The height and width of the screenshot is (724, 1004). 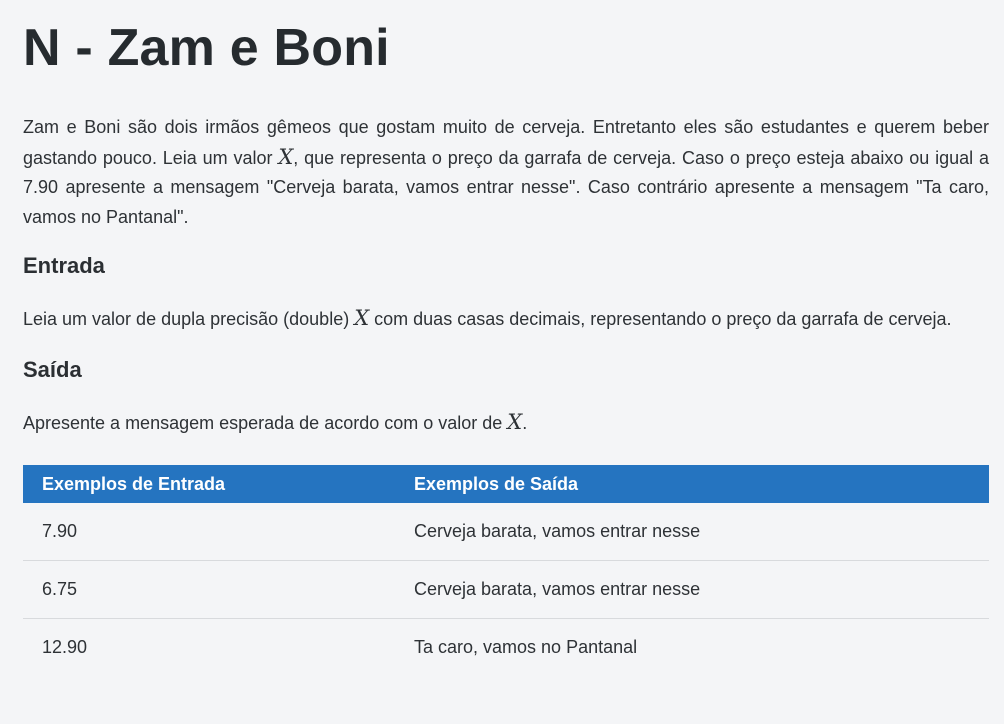 What do you see at coordinates (209, 589) in the screenshot?
I see `example-input-cell: 6.75` at bounding box center [209, 589].